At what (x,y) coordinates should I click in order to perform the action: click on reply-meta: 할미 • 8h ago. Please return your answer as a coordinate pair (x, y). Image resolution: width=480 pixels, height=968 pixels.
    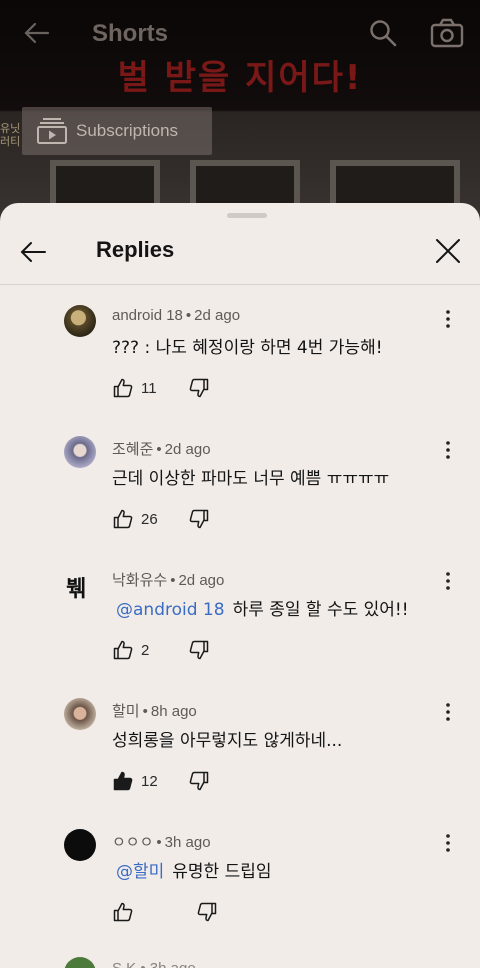
    Looking at the image, I should click on (154, 711).